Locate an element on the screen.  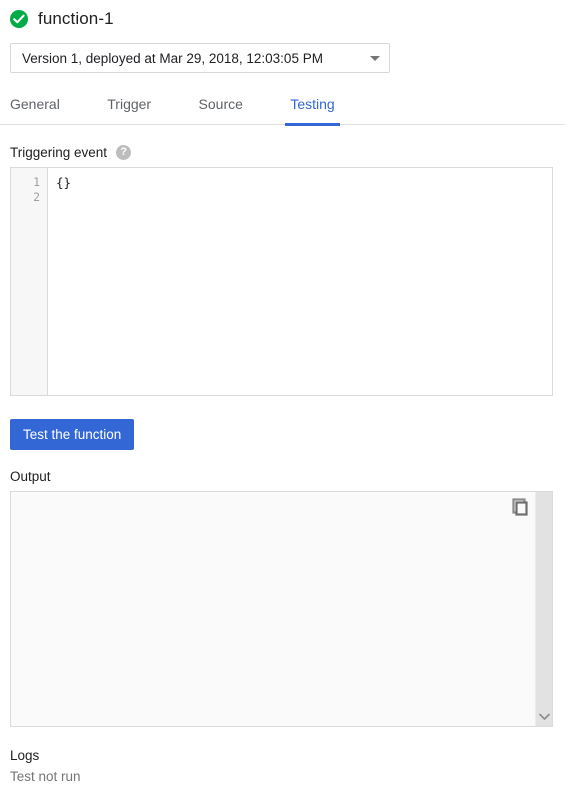
page-header: function-1 is located at coordinates (282, 16).